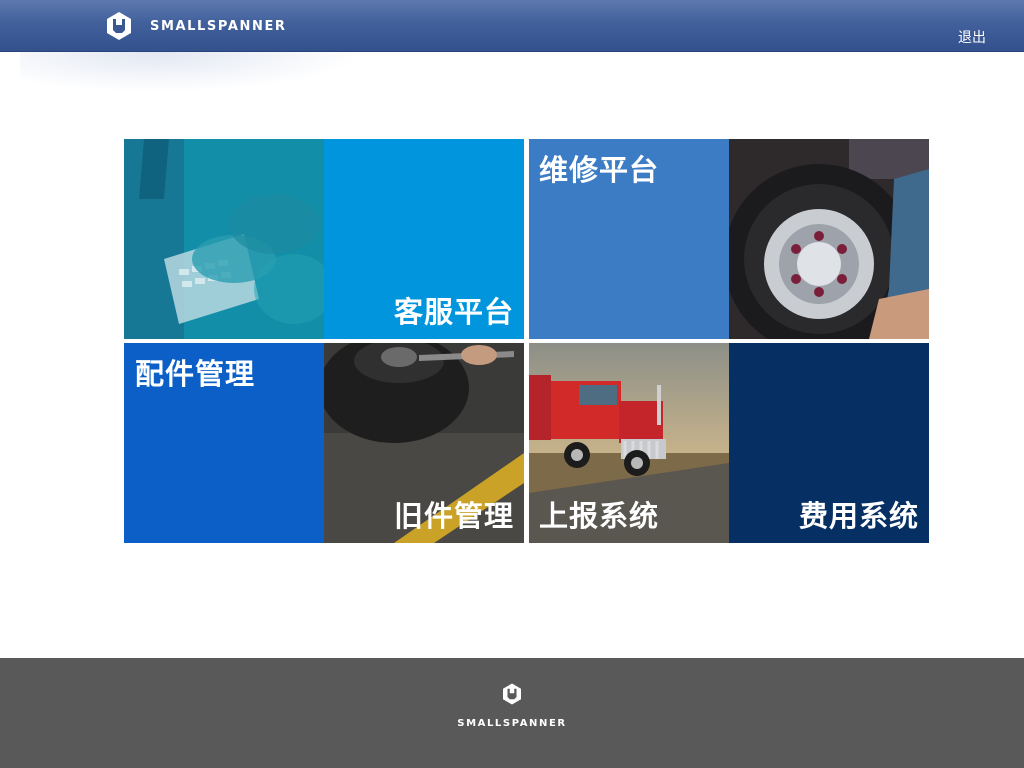 The width and height of the screenshot is (1024, 768). Describe the element at coordinates (972, 37) in the screenshot. I see `logout-link: 退出` at that location.